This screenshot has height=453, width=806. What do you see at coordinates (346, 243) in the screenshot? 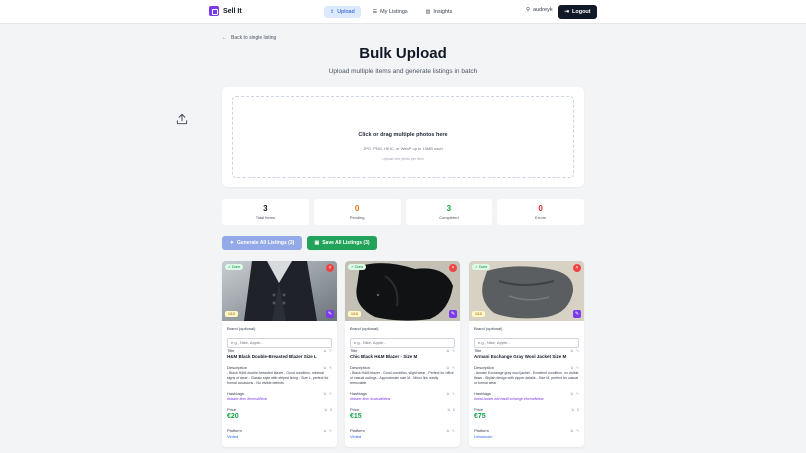
I see `save-all-label: Save All Listings (3)` at bounding box center [346, 243].